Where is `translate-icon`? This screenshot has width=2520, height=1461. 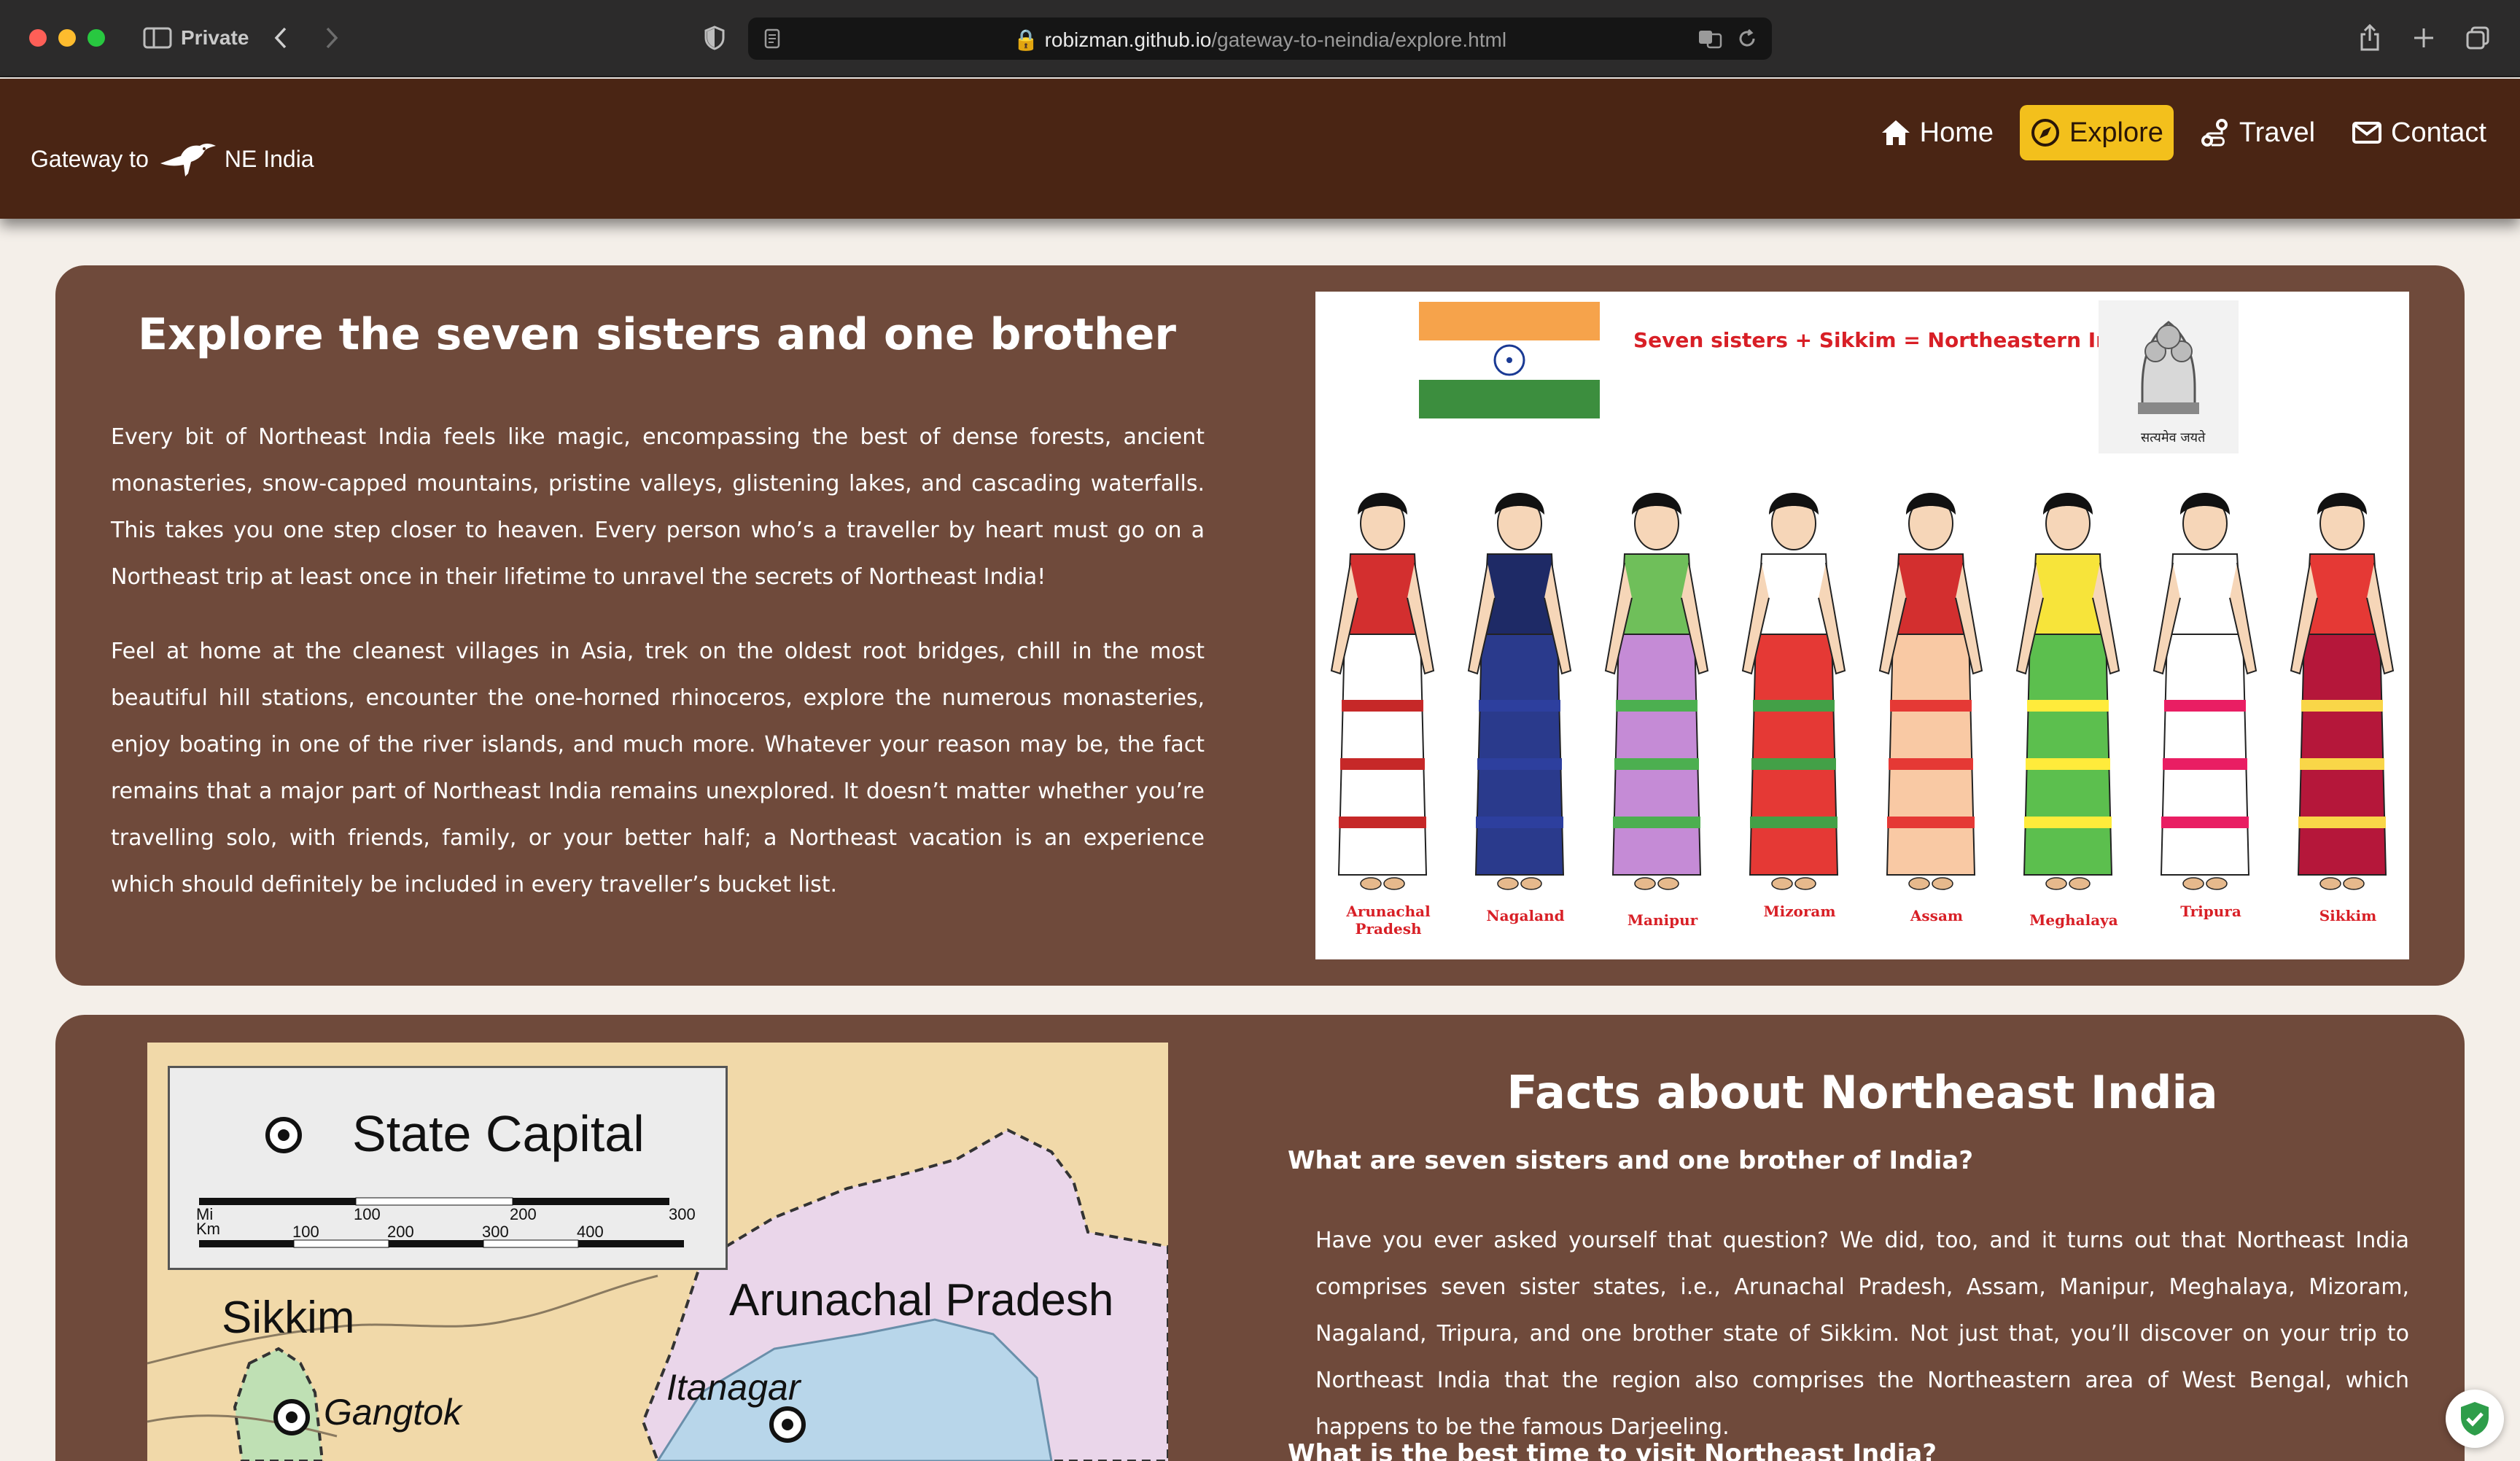 translate-icon is located at coordinates (1710, 38).